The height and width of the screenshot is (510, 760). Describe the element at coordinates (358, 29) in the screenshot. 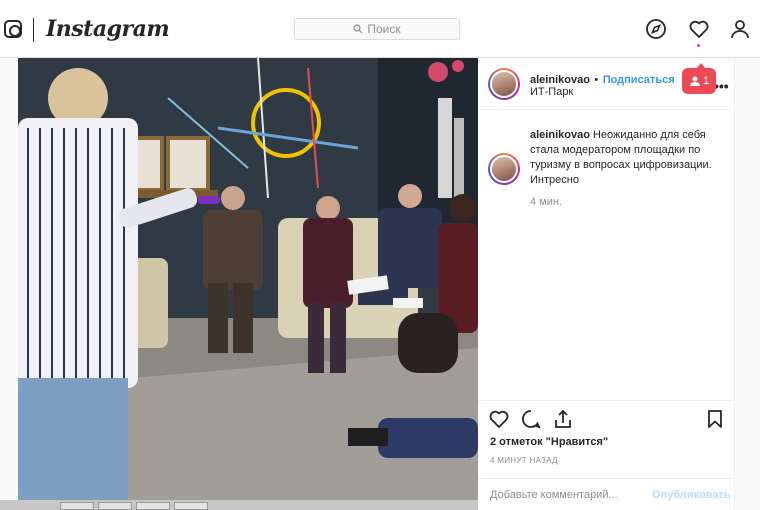

I see `search-icon` at that location.